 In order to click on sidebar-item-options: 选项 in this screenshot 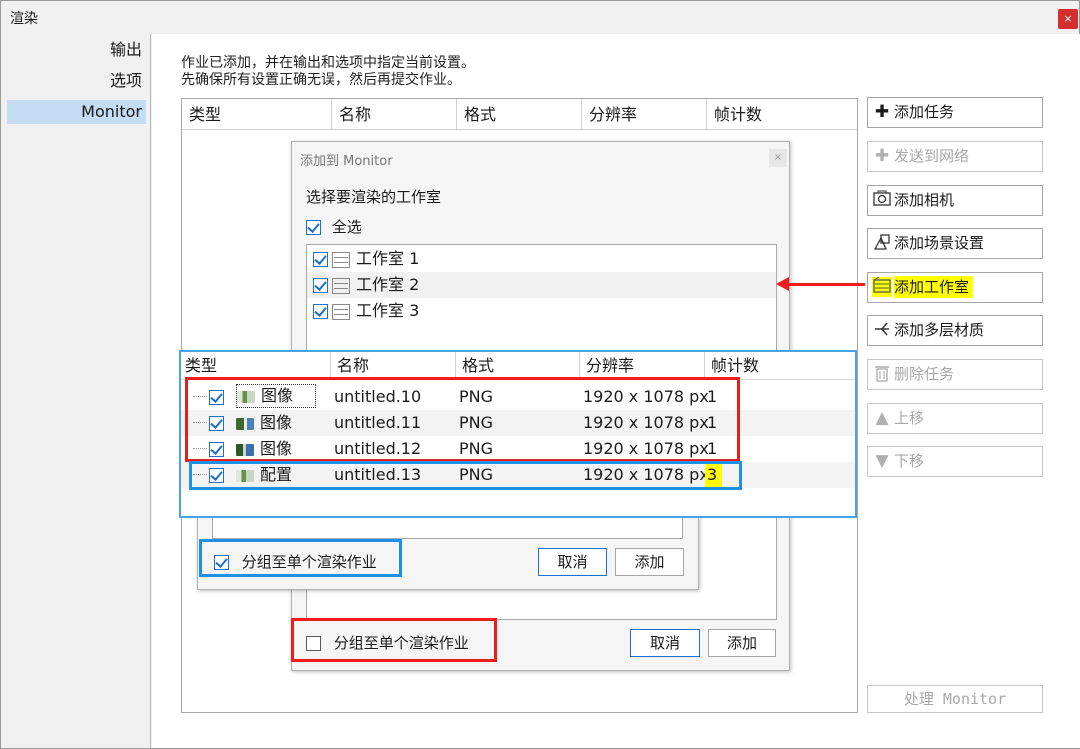, I will do `click(127, 81)`.